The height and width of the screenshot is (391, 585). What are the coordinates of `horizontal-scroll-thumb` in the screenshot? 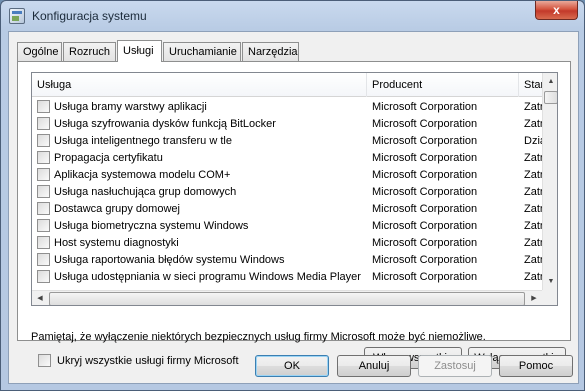 It's located at (287, 298).